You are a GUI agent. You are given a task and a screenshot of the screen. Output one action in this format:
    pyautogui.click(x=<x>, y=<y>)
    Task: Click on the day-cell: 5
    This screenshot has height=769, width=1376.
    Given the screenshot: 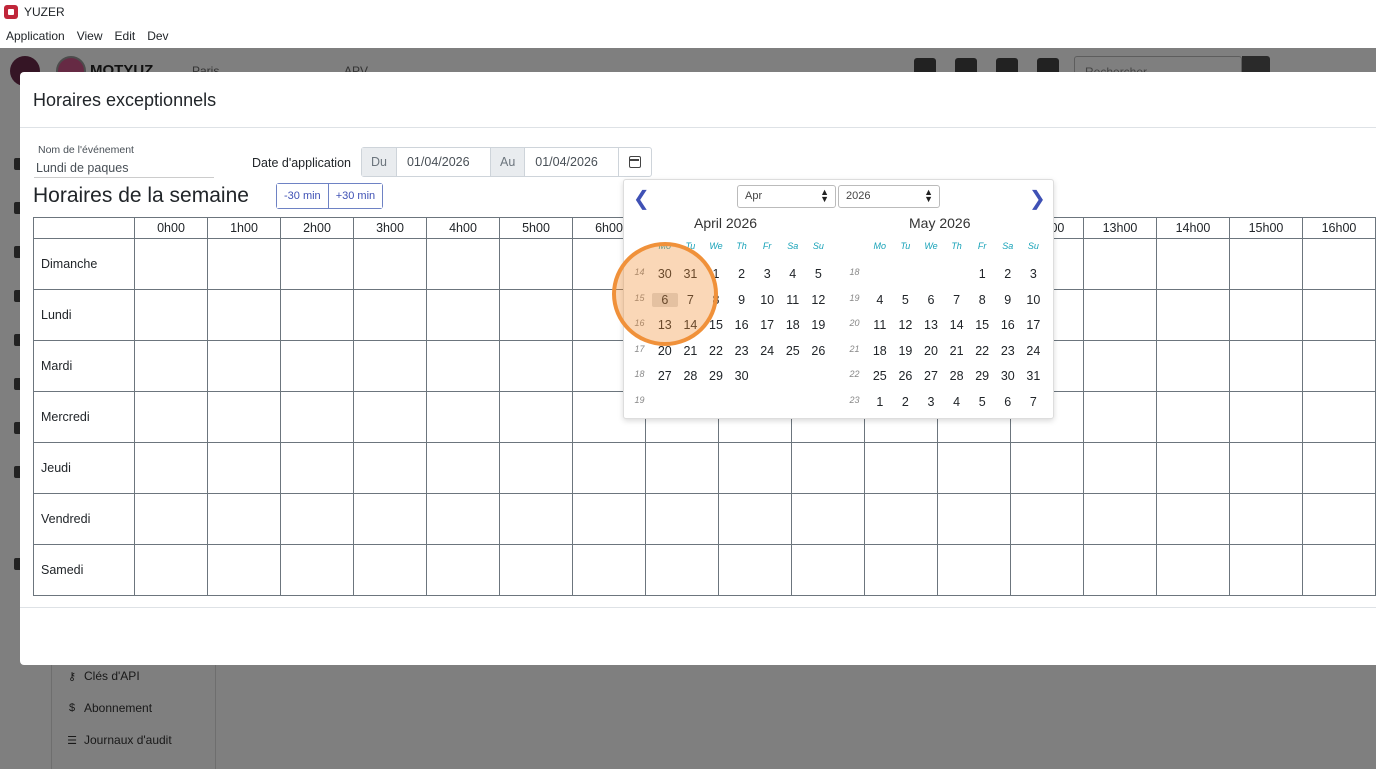 What is the action you would take?
    pyautogui.click(x=982, y=402)
    